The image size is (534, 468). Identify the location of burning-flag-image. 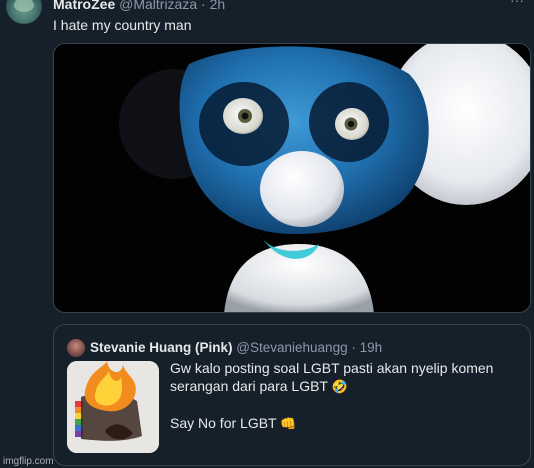
(113, 407).